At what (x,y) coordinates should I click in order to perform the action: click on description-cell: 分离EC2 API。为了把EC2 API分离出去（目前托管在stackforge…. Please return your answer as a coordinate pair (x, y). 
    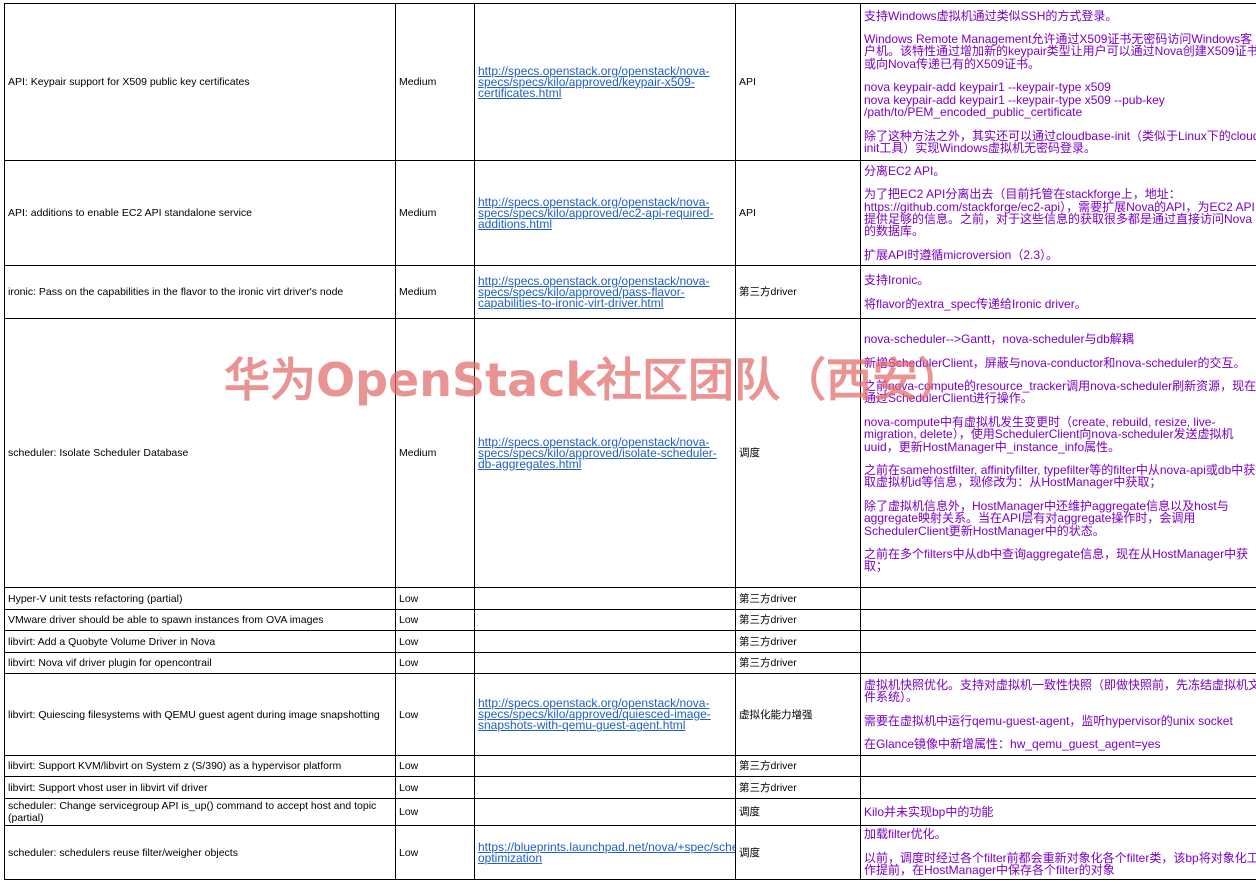
    Looking at the image, I should click on (1058, 213).